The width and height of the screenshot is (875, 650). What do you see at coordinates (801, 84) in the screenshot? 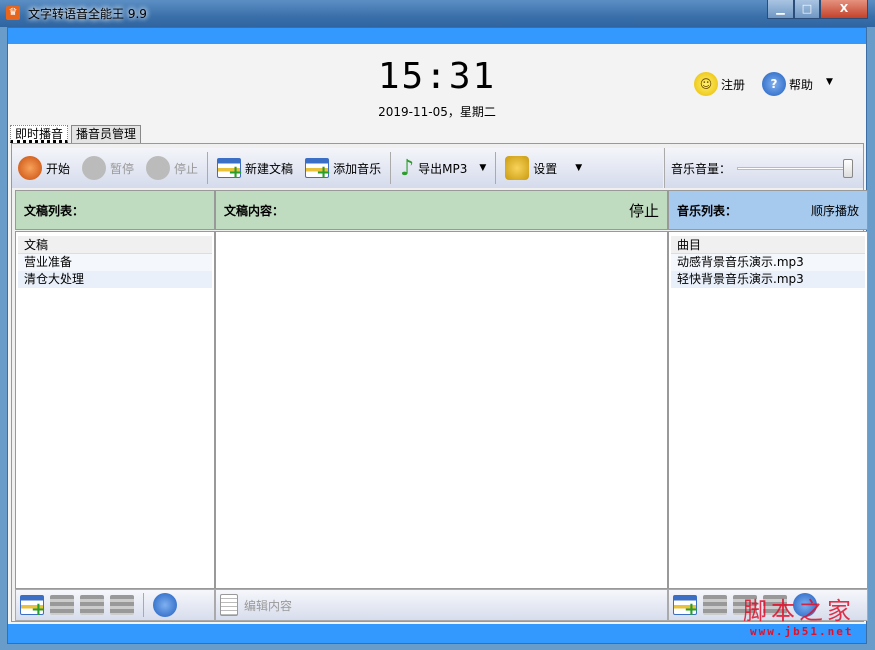
I see `help-label: 帮助` at bounding box center [801, 84].